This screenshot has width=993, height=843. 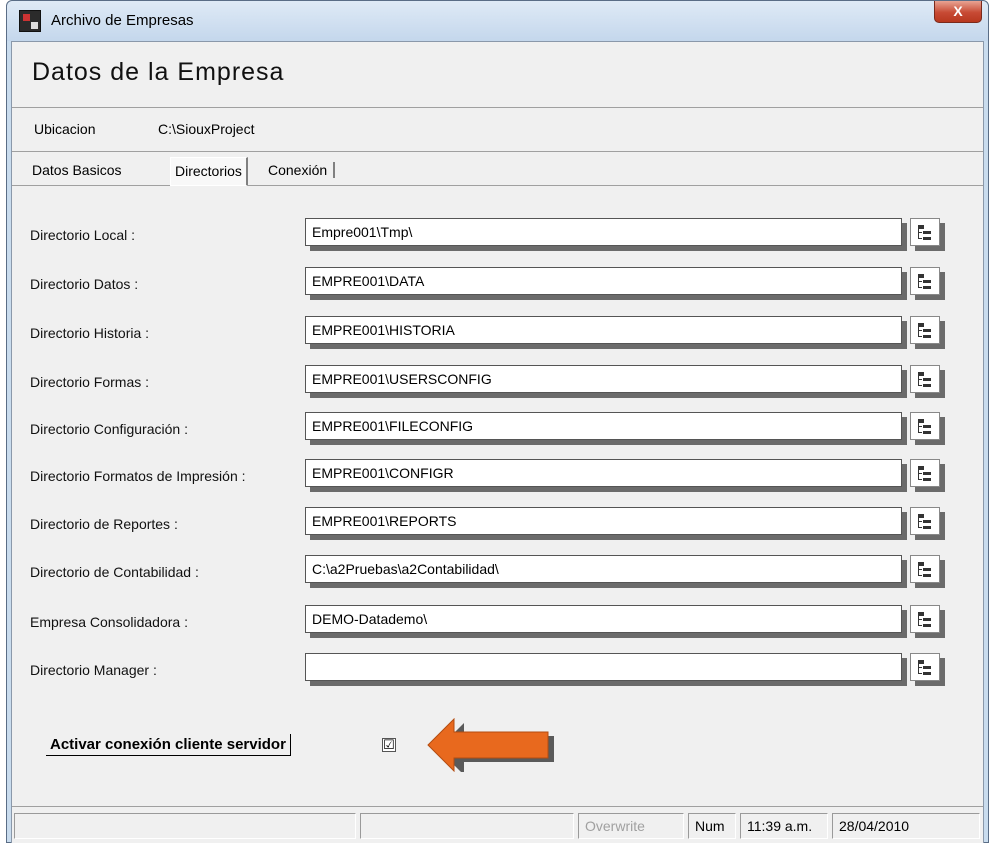 I want to click on form-header: Datos de la Empresa, so click(x=497, y=75).